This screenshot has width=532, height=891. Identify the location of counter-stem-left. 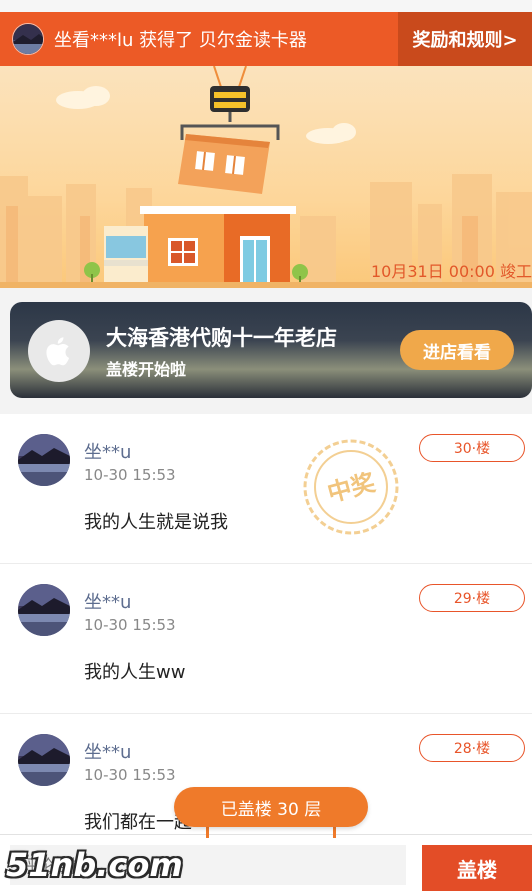
(207, 832).